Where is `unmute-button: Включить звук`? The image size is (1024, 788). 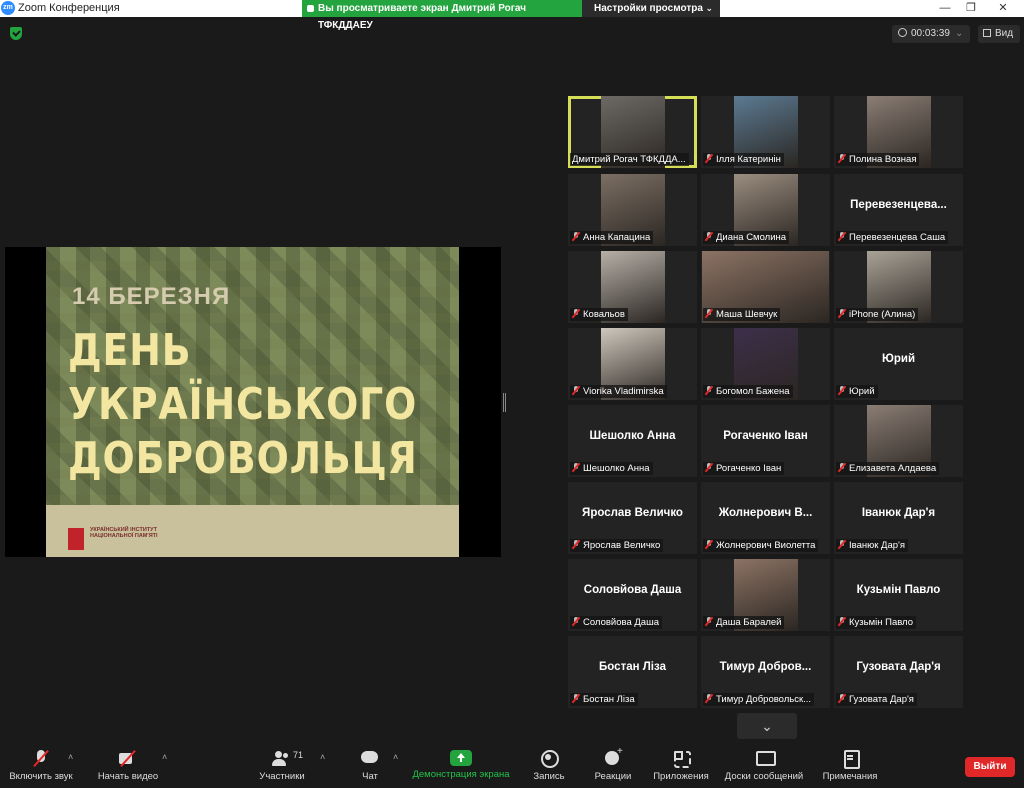
unmute-button: Включить звук is located at coordinates (41, 766).